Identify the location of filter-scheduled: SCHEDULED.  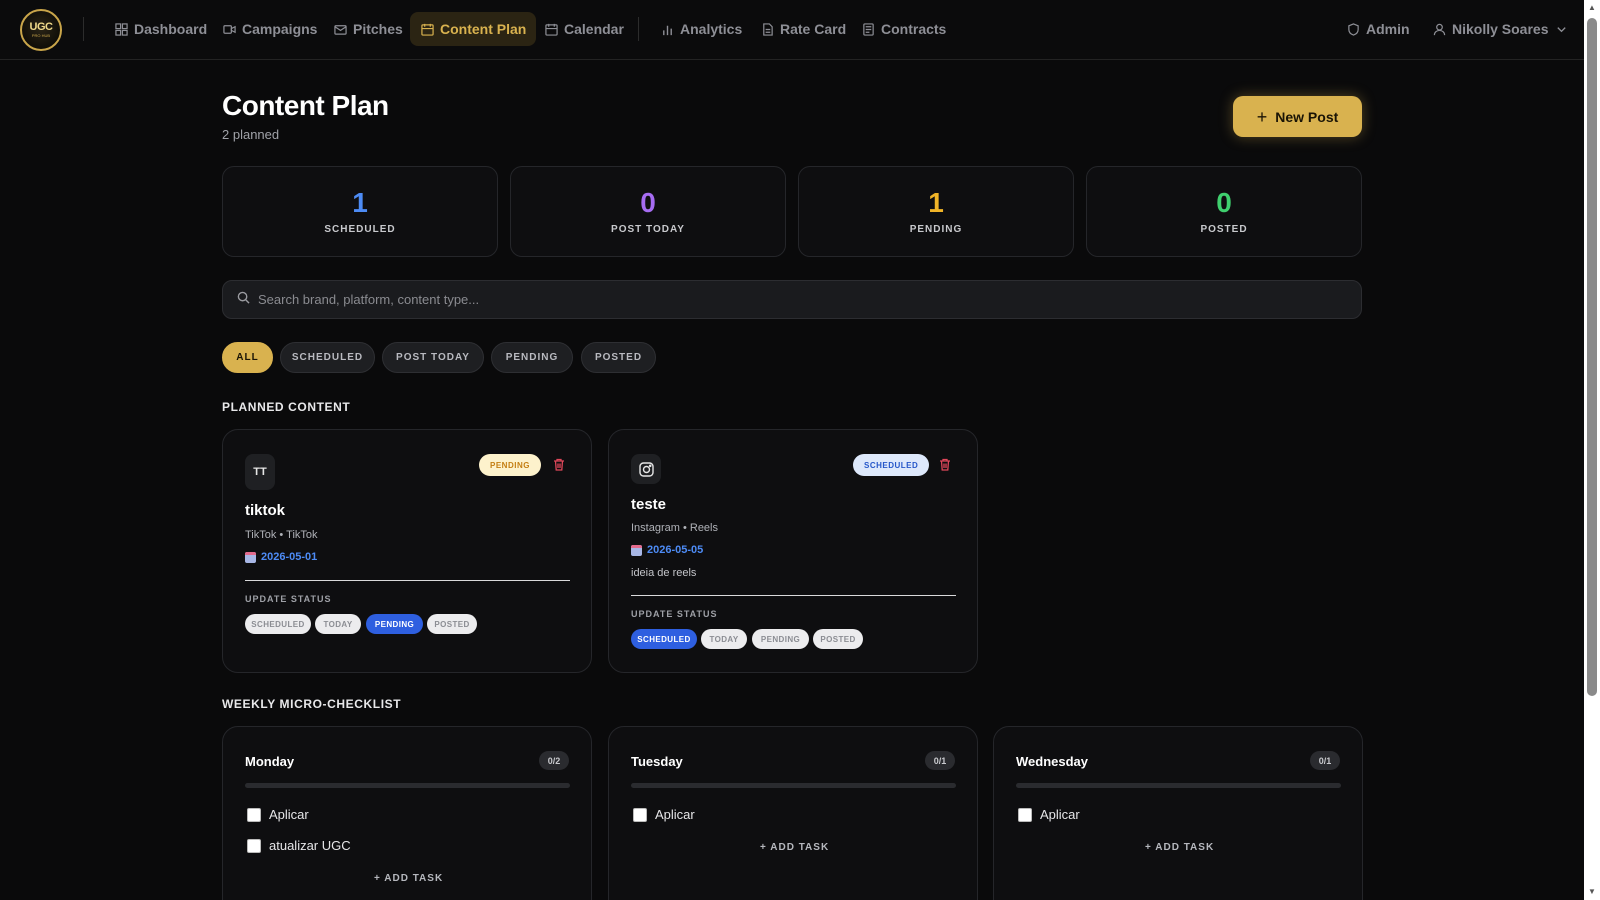
(327, 357).